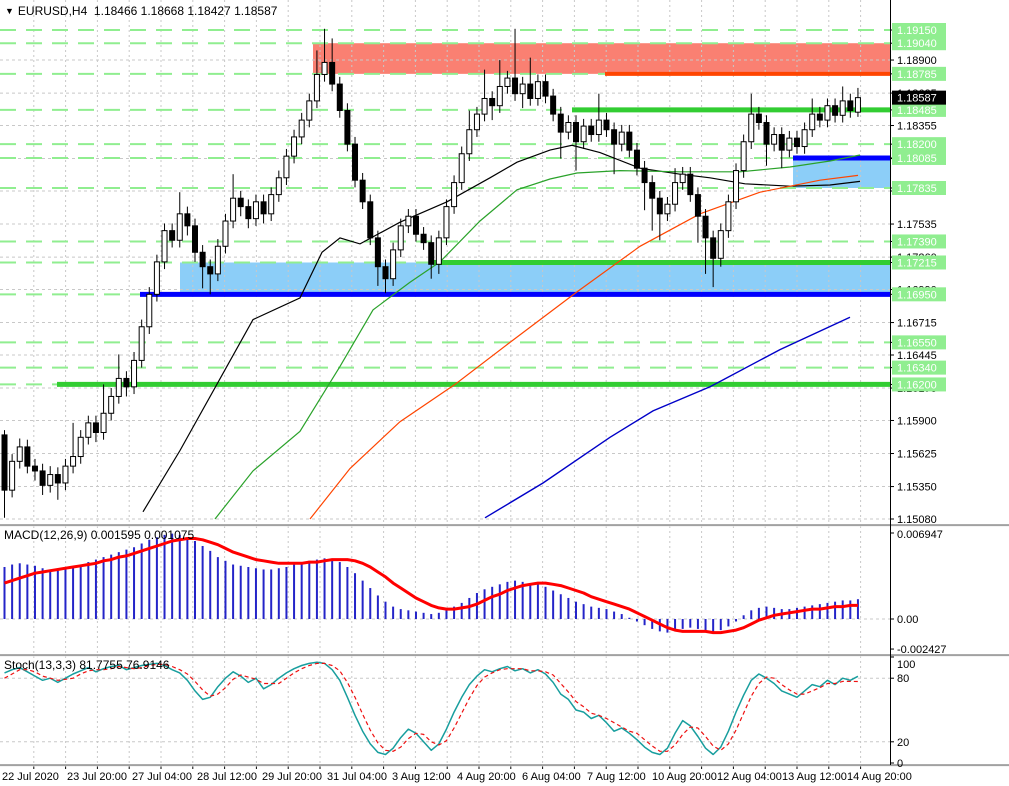 The height and width of the screenshot is (786, 1009). What do you see at coordinates (917, 242) in the screenshot?
I see `price-level-badge-text: 1.17390` at bounding box center [917, 242].